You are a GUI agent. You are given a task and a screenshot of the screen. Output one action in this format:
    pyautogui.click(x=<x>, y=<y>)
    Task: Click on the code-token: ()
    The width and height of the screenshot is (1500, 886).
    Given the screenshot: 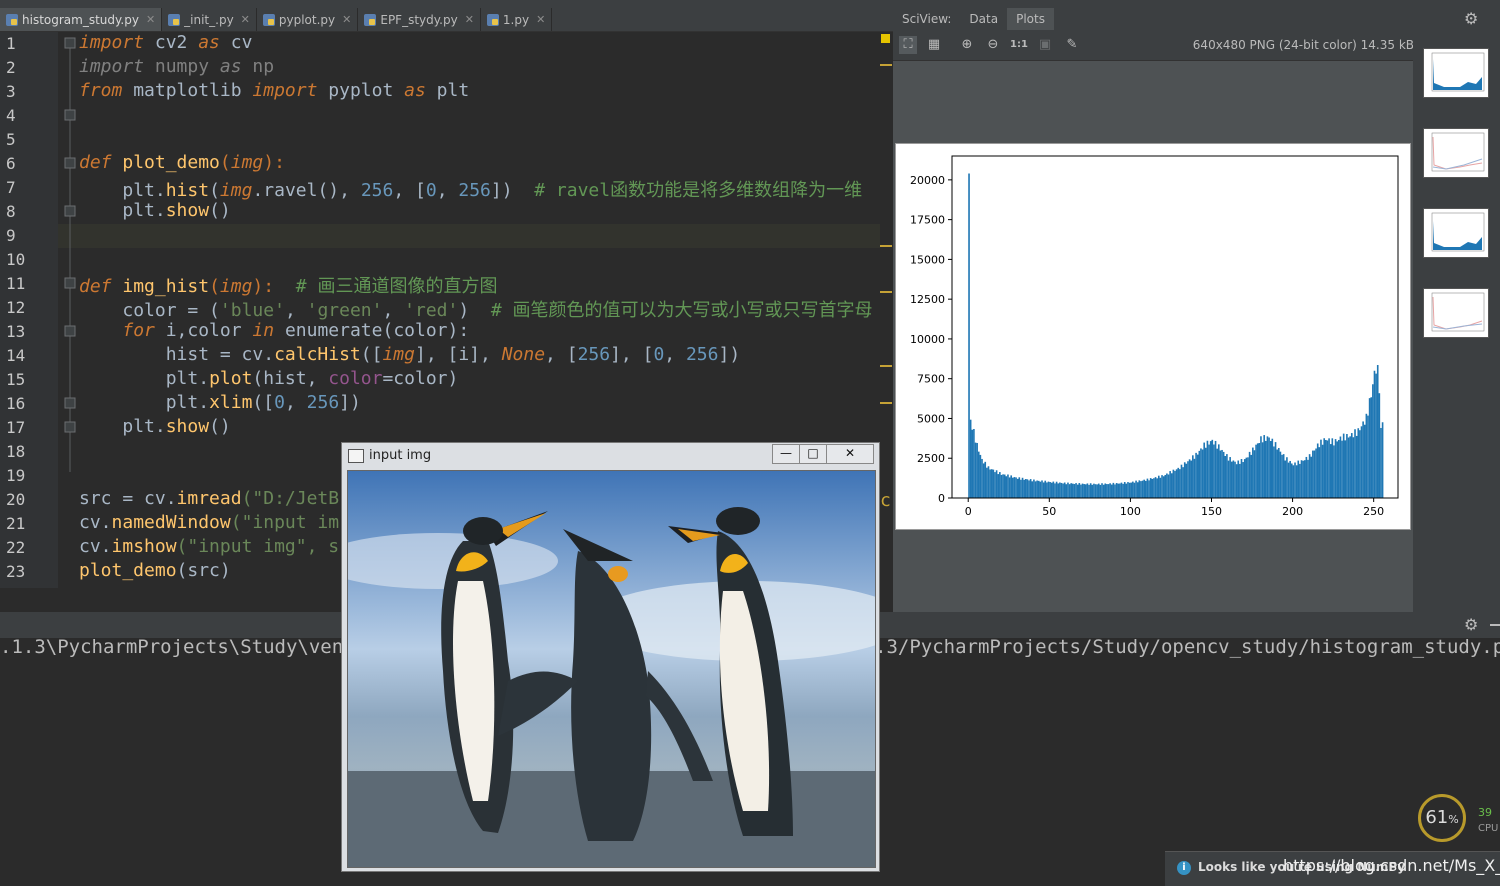 What is the action you would take?
    pyautogui.click(x=220, y=426)
    